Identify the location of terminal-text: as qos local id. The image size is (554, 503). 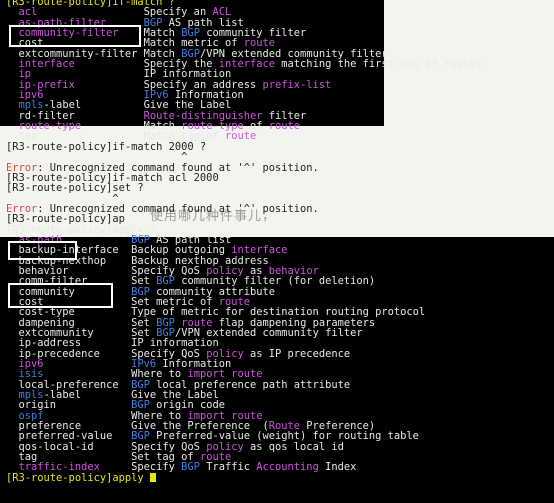
(293, 446).